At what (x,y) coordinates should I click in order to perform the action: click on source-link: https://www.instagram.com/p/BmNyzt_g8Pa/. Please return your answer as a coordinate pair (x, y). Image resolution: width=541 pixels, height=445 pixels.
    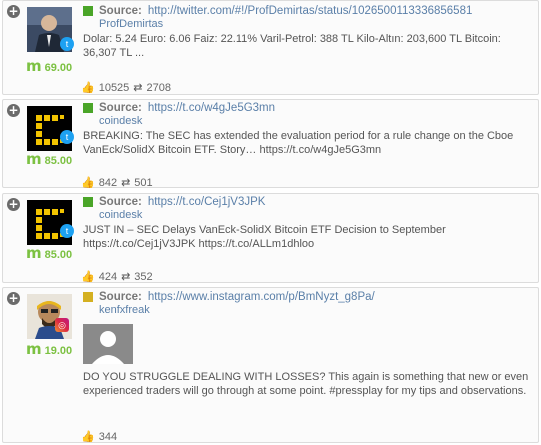
    Looking at the image, I should click on (261, 297).